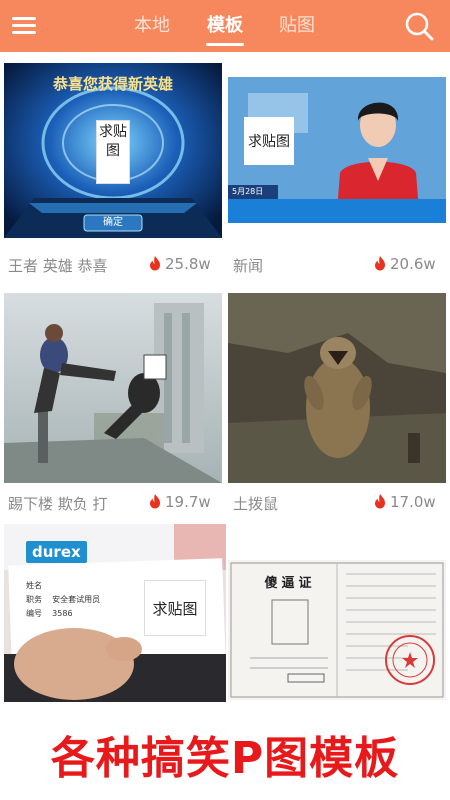  What do you see at coordinates (248, 191) in the screenshot?
I see `news-ticker-date: 5月28日` at bounding box center [248, 191].